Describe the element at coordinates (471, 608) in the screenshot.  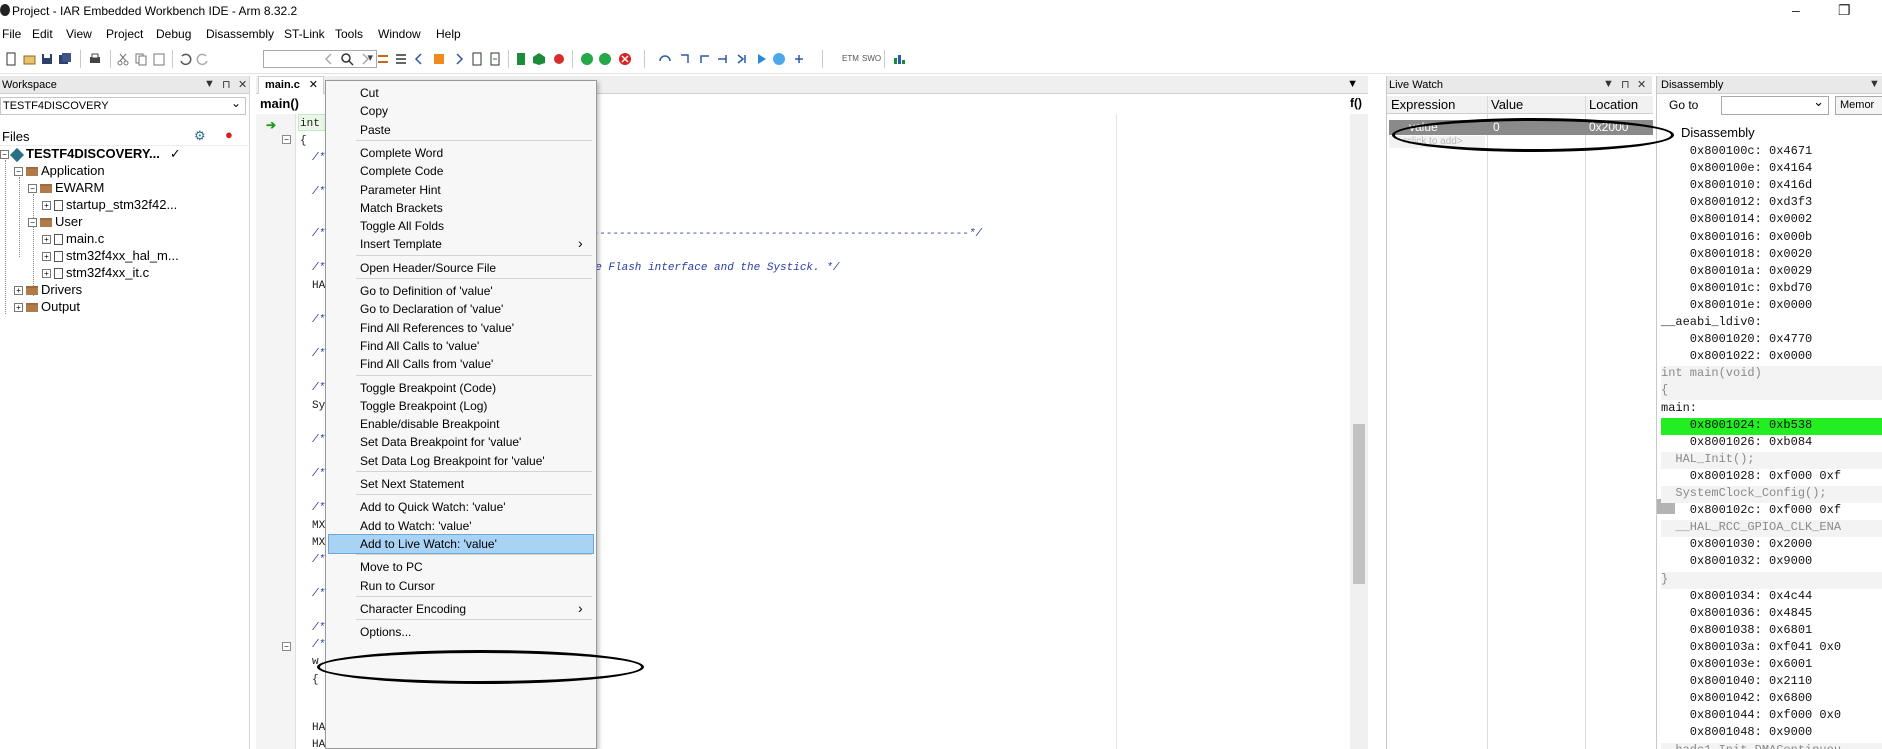
I see `menu-item-character-encoding: Character Encoding` at that location.